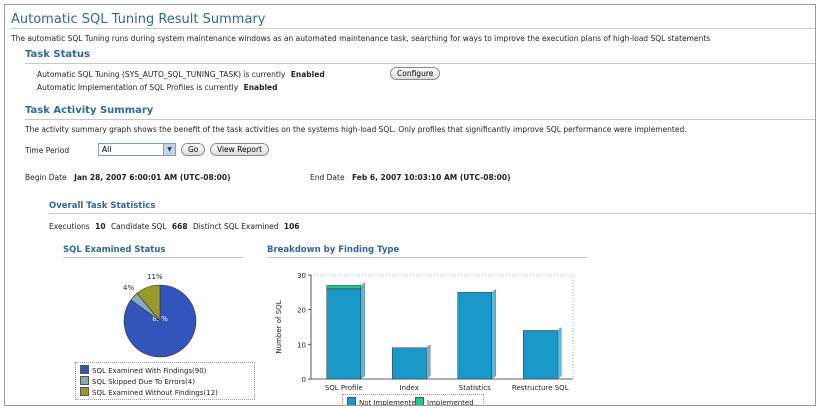 The height and width of the screenshot is (410, 821). Describe the element at coordinates (475, 388) in the screenshot. I see `x-tick-label: Statistics` at that location.